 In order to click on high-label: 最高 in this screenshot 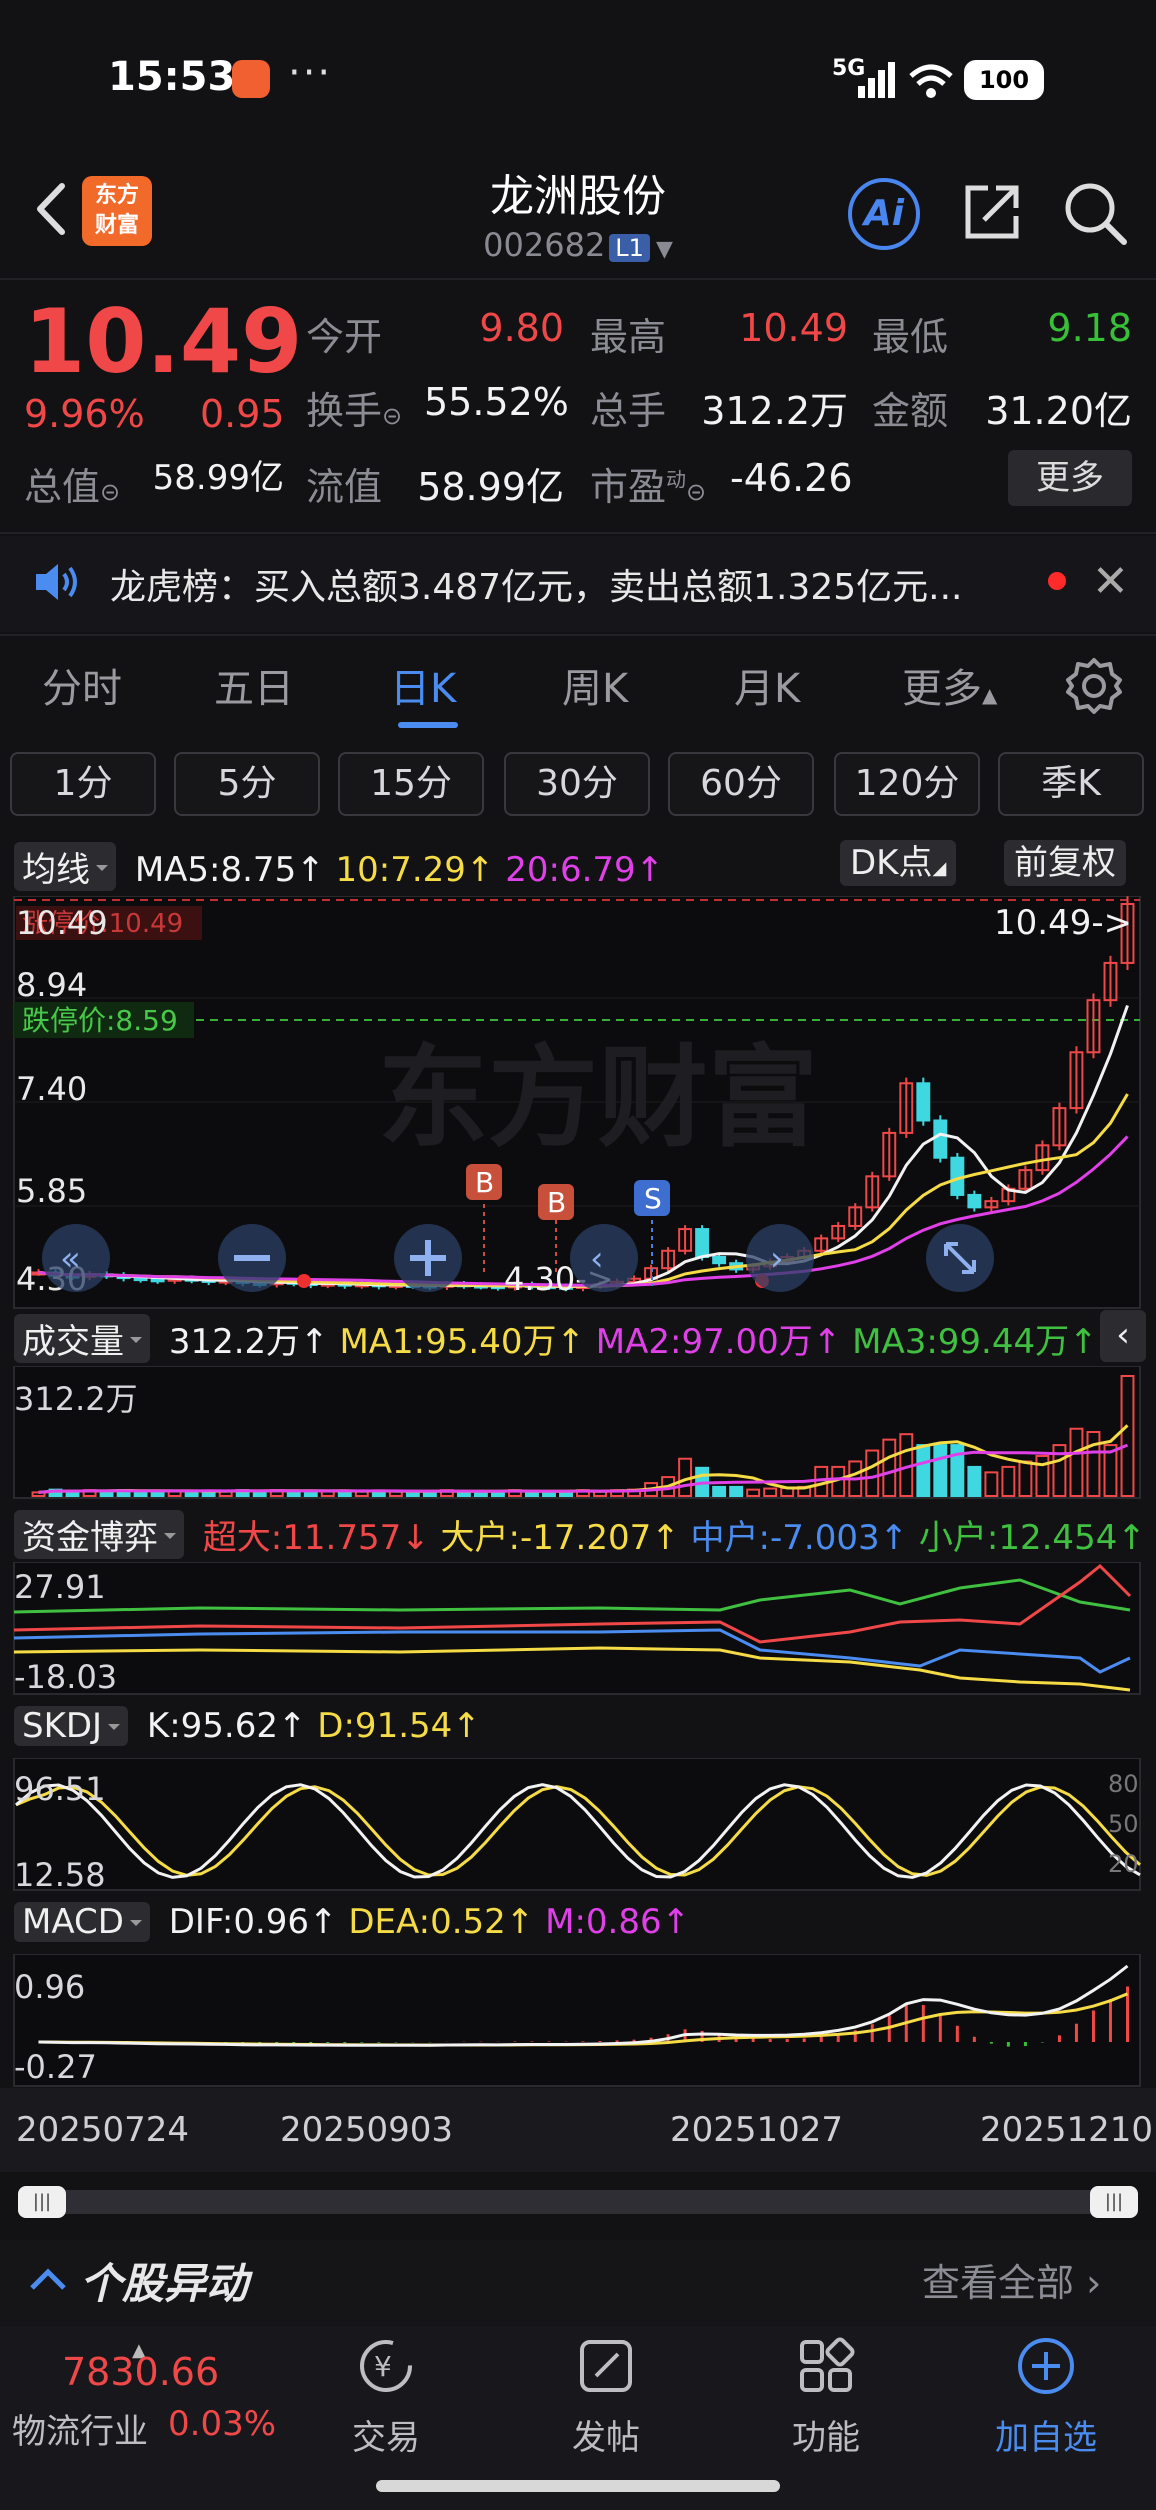, I will do `click(628, 337)`.